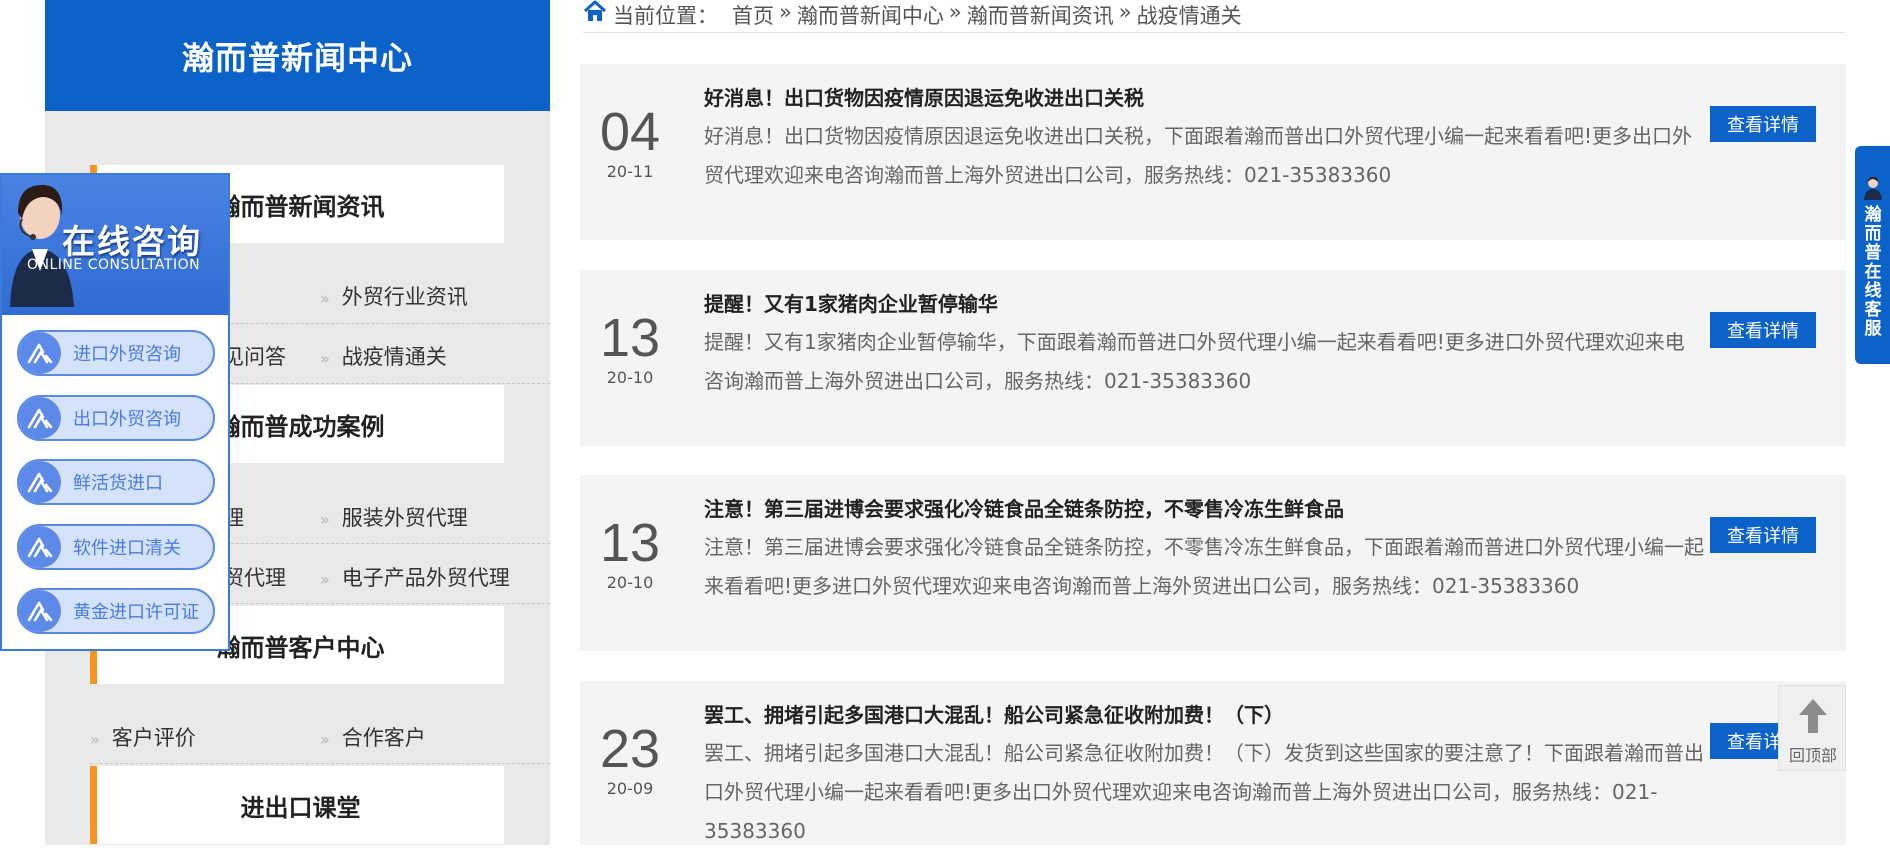 This screenshot has width=1890, height=851. Describe the element at coordinates (383, 738) in the screenshot. I see `sub-item-label: 合作客户` at that location.